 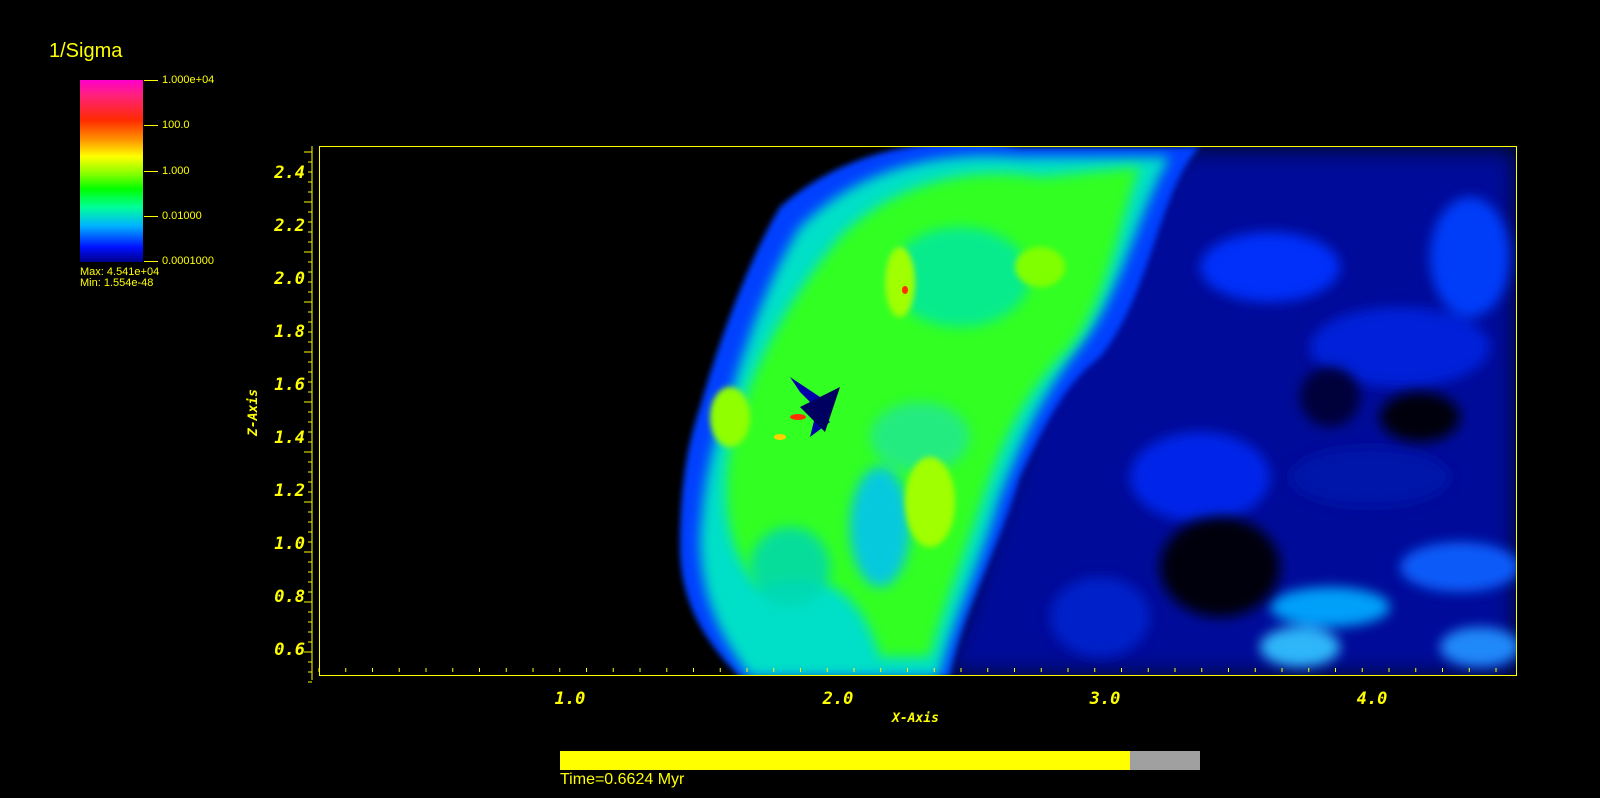 What do you see at coordinates (838, 699) in the screenshot?
I see `x-tick-label: 2.0` at bounding box center [838, 699].